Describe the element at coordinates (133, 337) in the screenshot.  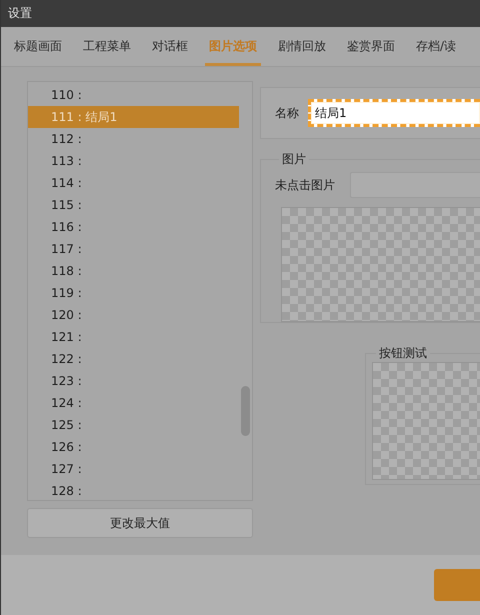
I see `list-item: 121 :` at that location.